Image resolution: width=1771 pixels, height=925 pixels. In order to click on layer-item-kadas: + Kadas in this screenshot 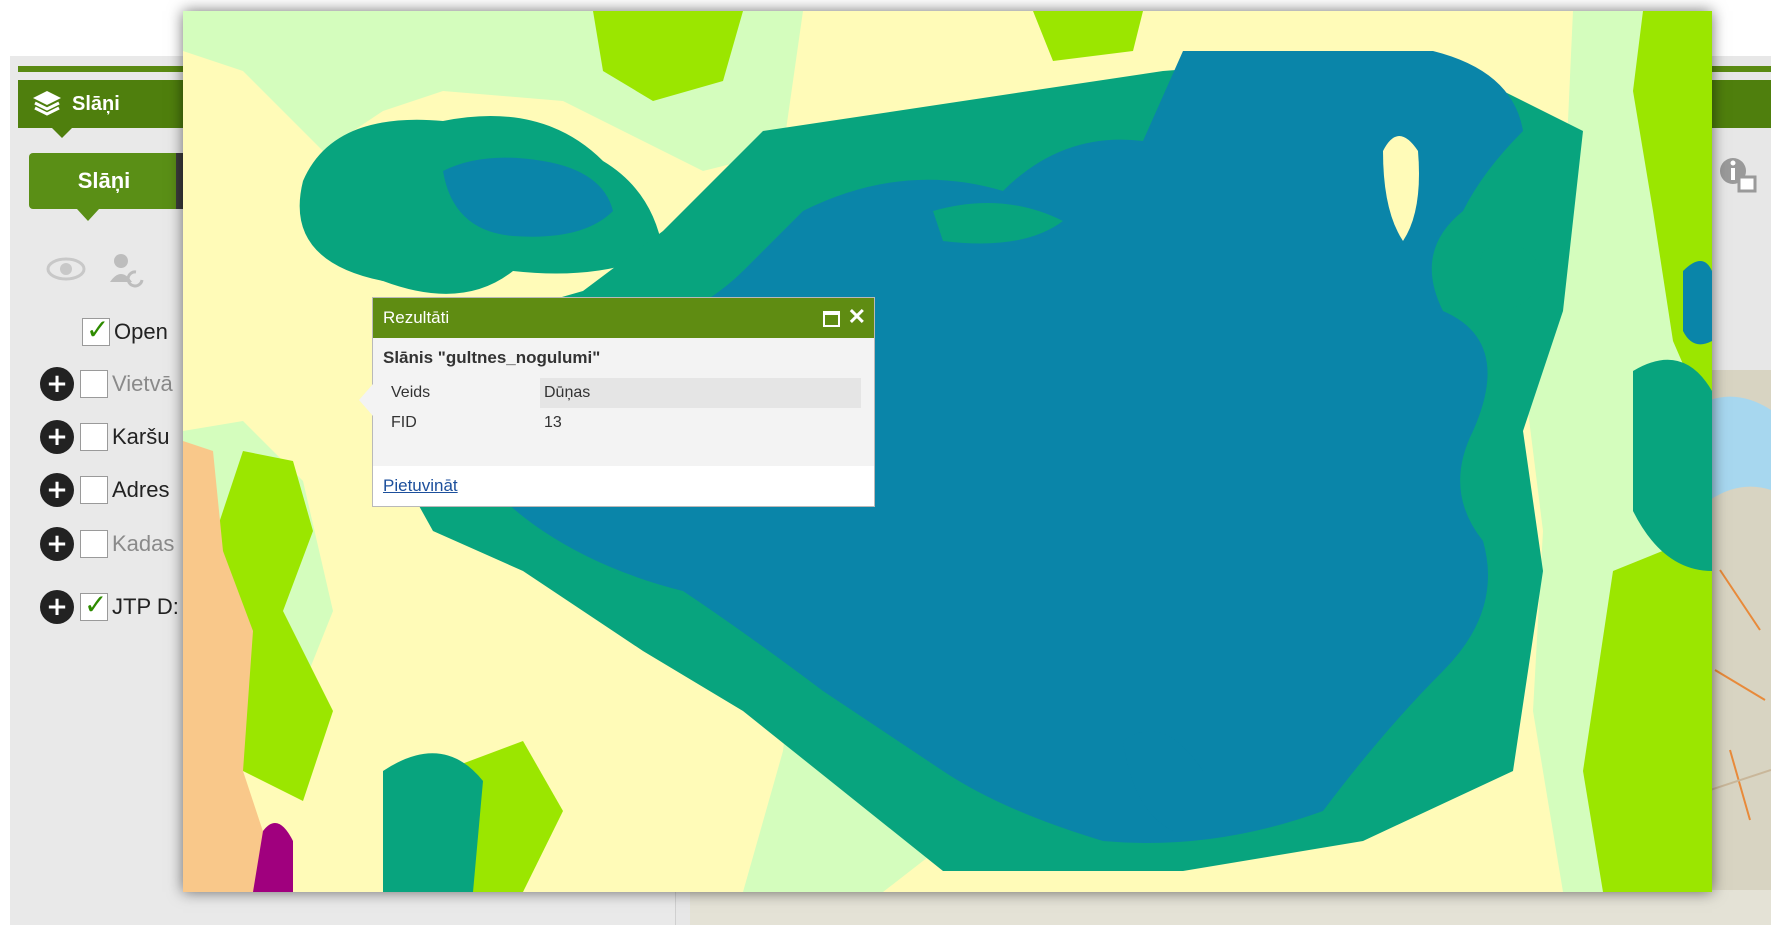, I will do `click(107, 544)`.